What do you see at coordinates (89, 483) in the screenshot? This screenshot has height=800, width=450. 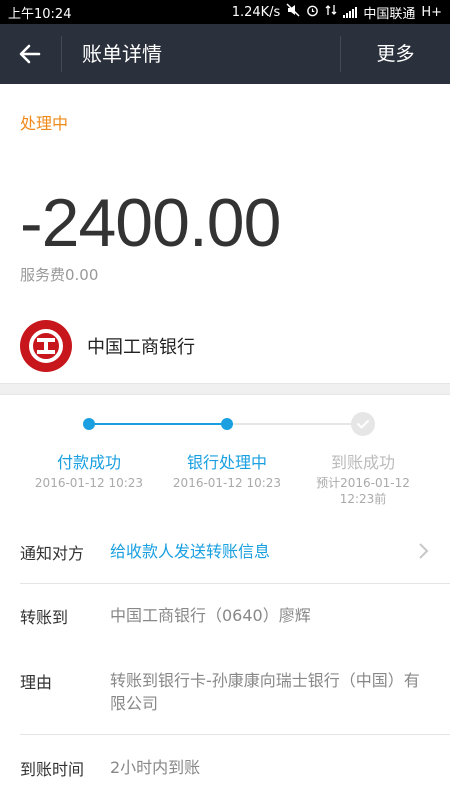 I see `step-time-paid: 2016-01-12 10:23` at bounding box center [89, 483].